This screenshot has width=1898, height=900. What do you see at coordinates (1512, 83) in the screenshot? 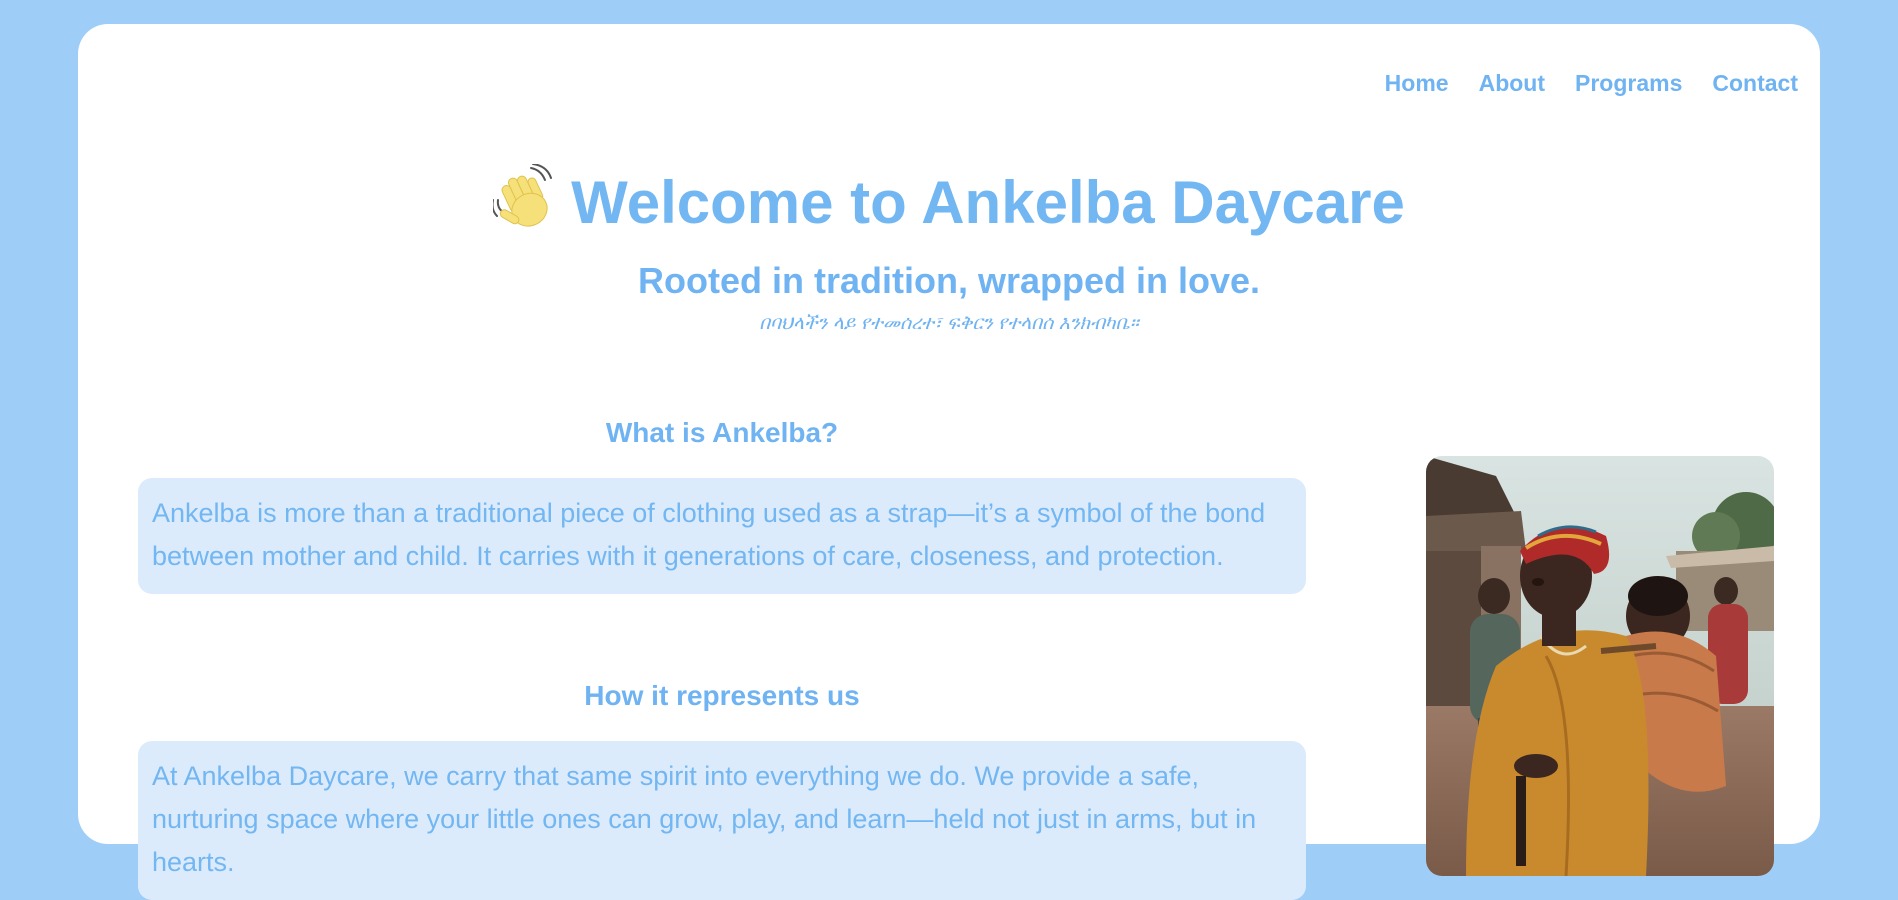
I see `nav-about-link: About` at bounding box center [1512, 83].